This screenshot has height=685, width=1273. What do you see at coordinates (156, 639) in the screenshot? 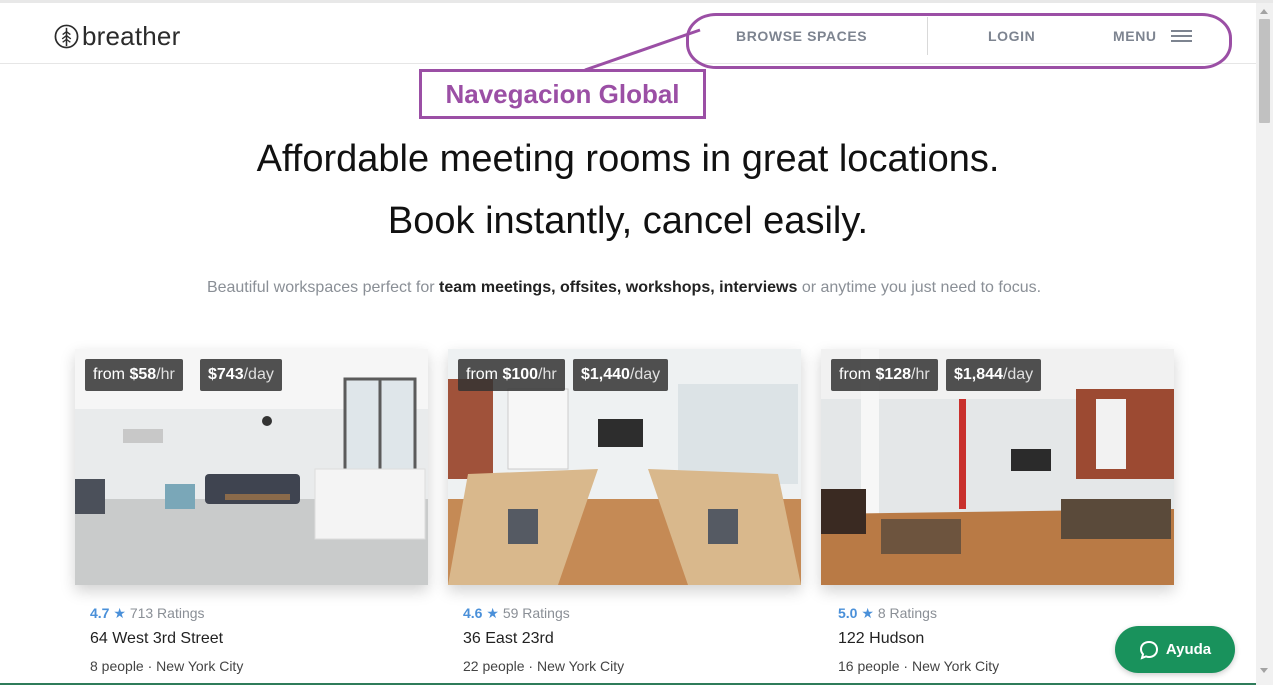
I see `listing-address: 64 West 3rd Street` at bounding box center [156, 639].